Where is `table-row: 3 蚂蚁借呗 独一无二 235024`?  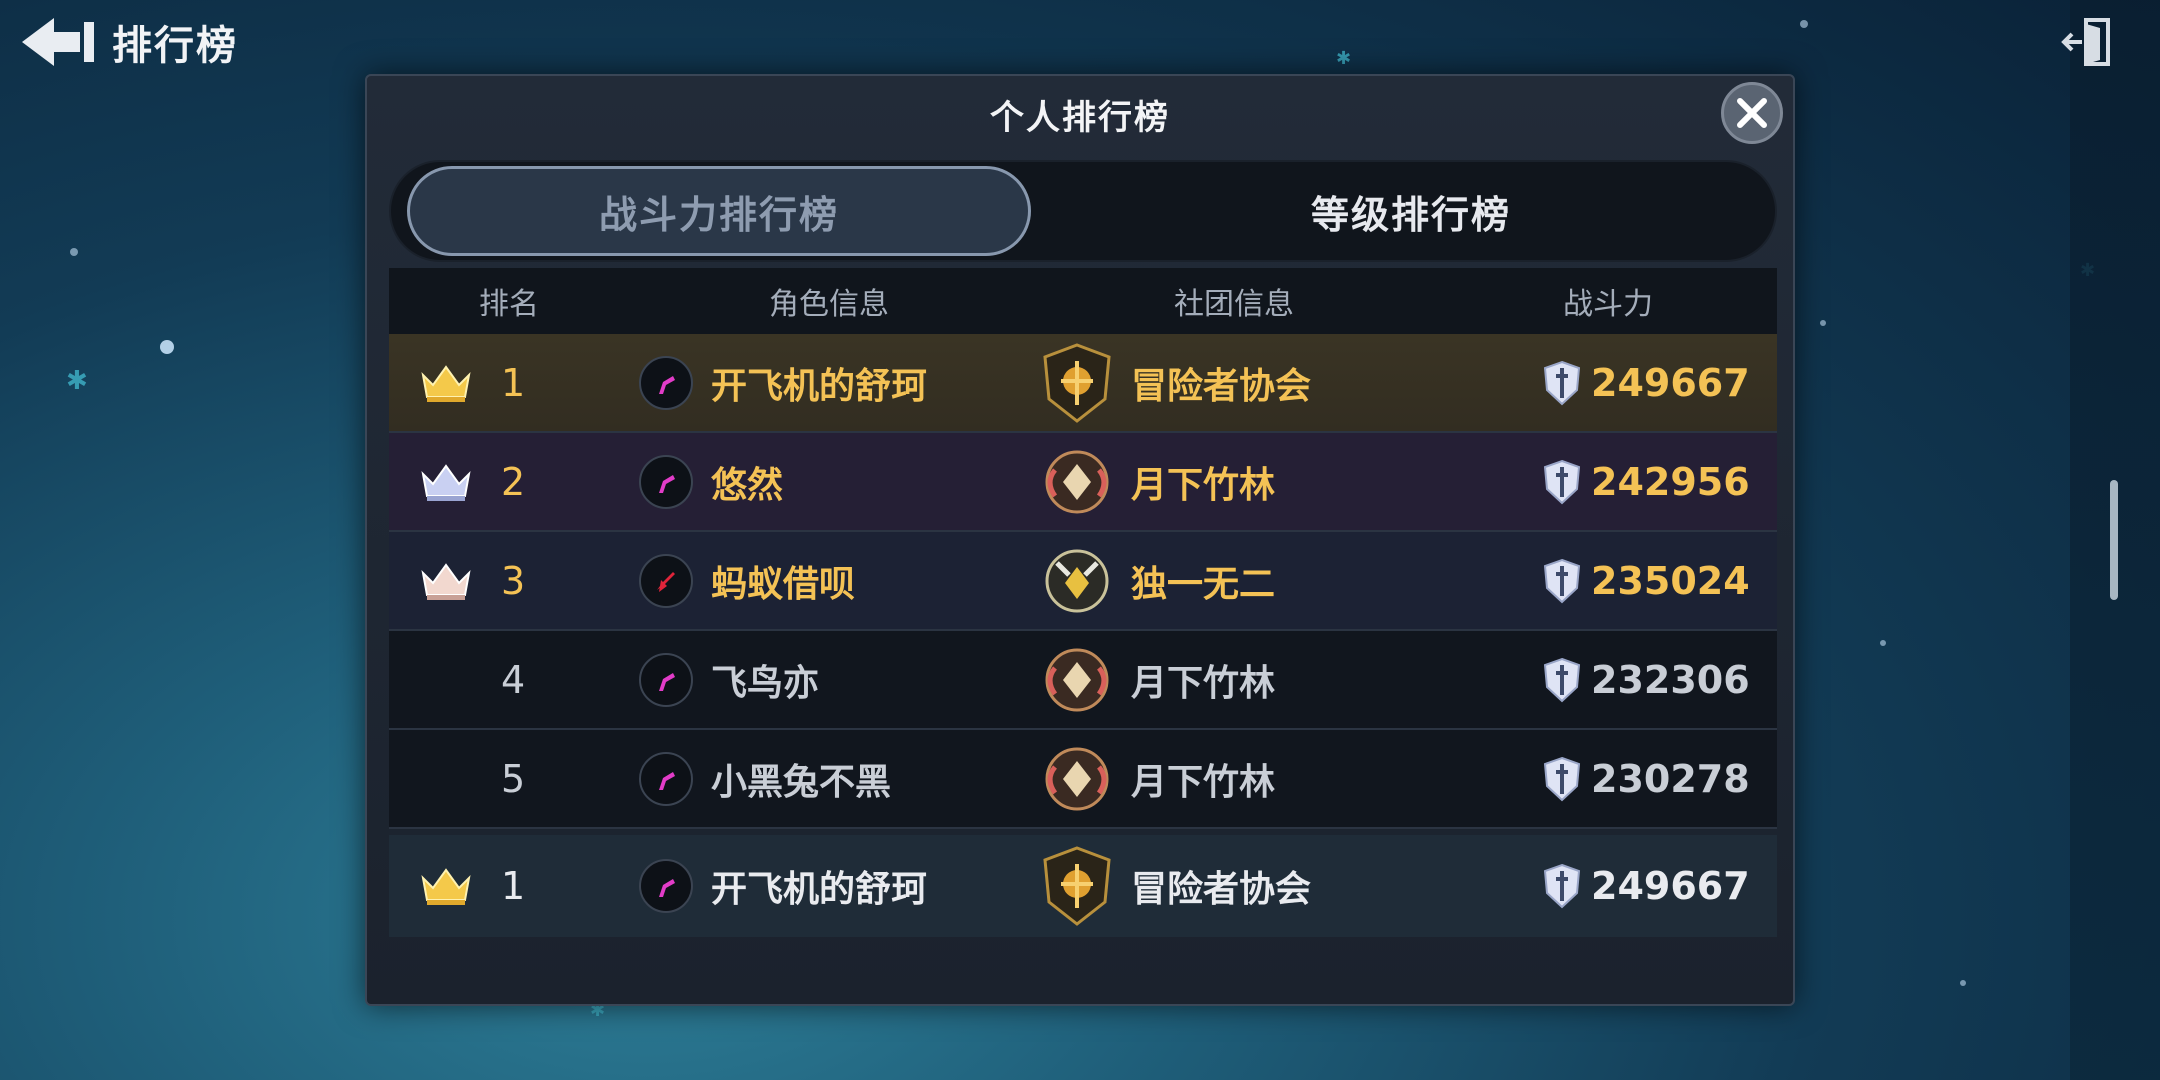
table-row: 3 蚂蚁借呗 独一无二 235024 is located at coordinates (1083, 581).